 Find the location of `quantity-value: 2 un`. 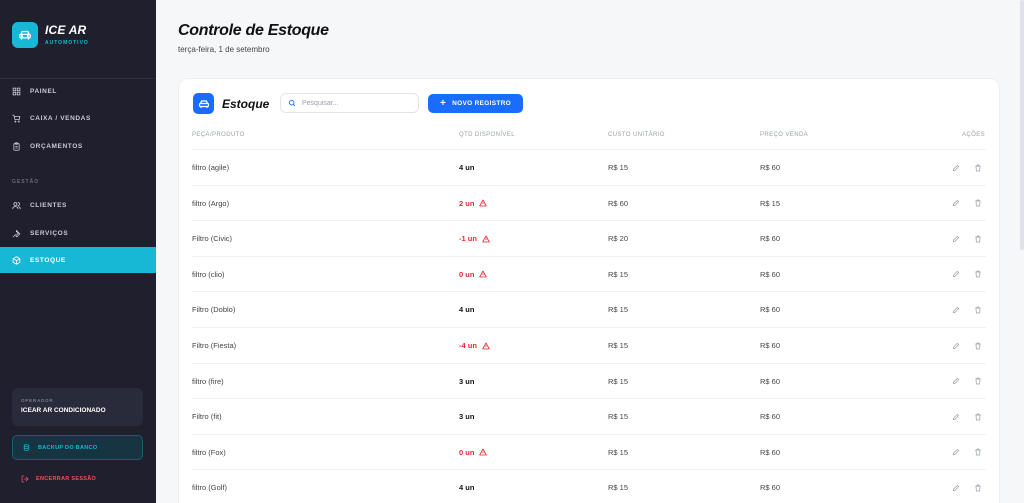

quantity-value: 2 un is located at coordinates (467, 203).